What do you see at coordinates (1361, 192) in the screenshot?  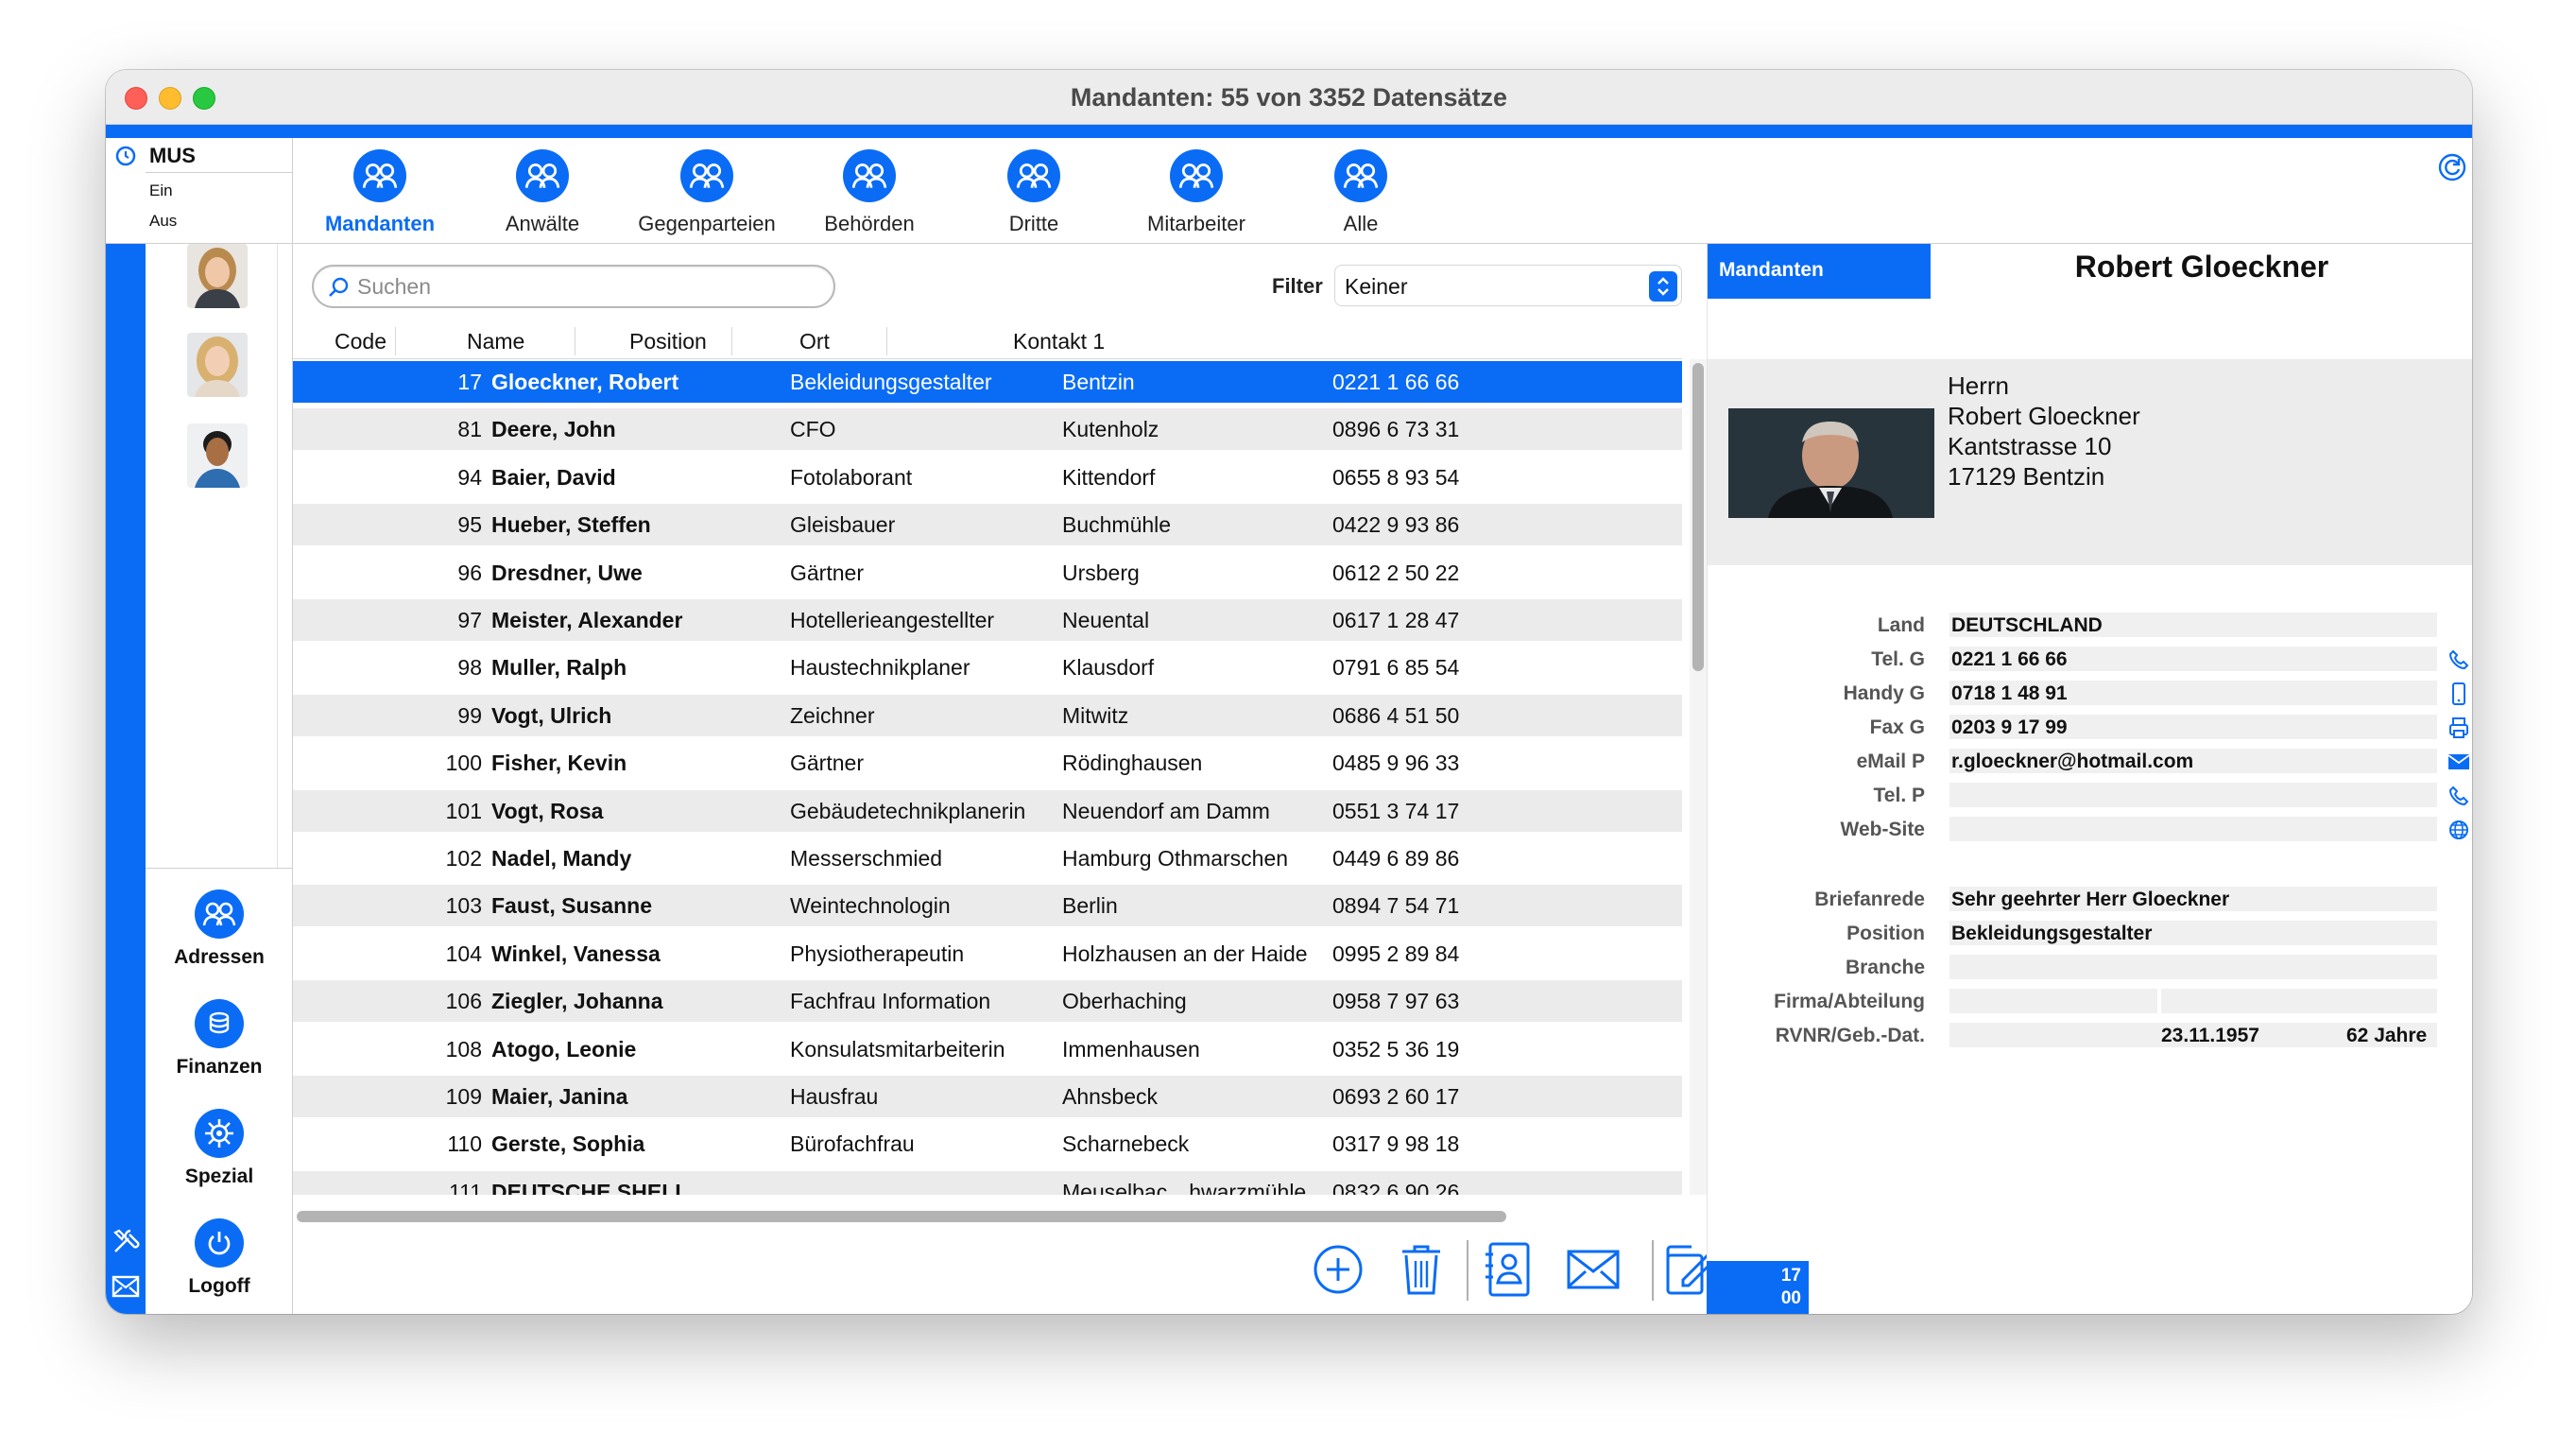 I see `tab-alle: Alle` at bounding box center [1361, 192].